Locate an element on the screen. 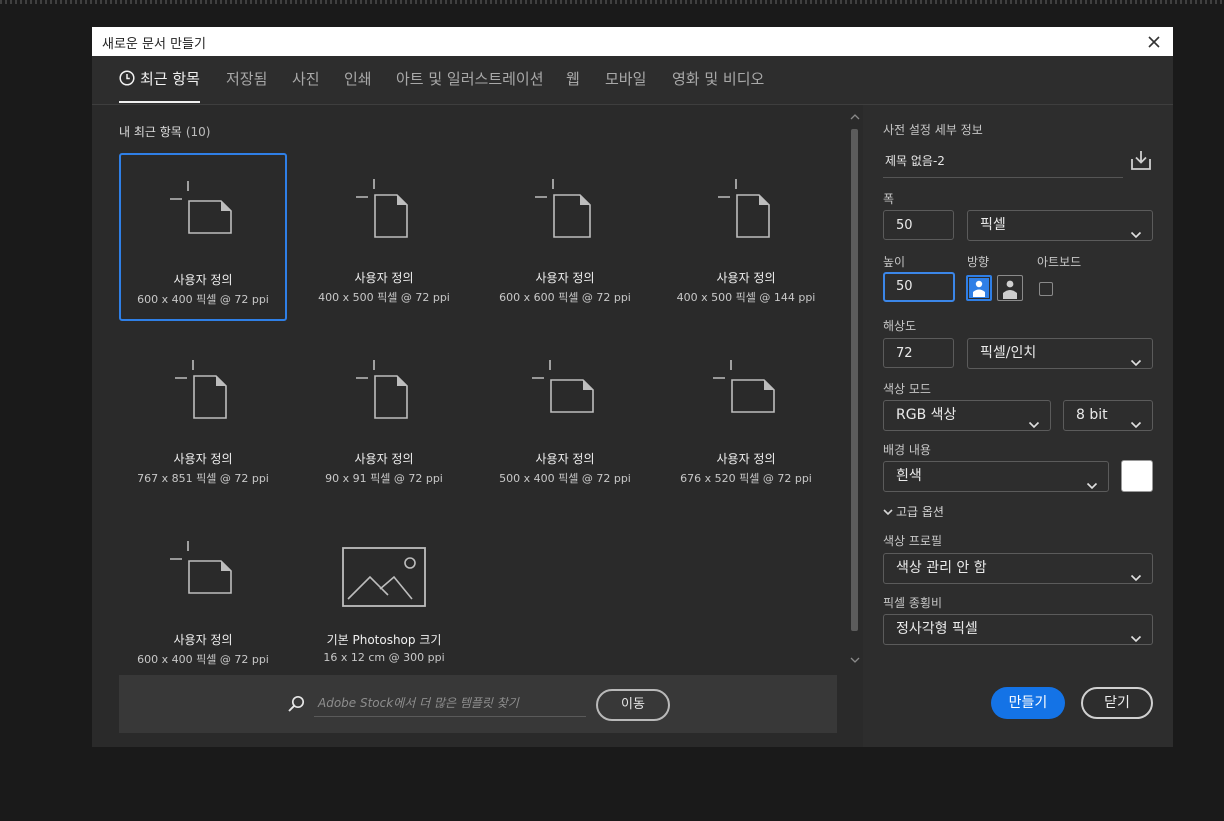  landscape-person-icon is located at coordinates (1010, 289).